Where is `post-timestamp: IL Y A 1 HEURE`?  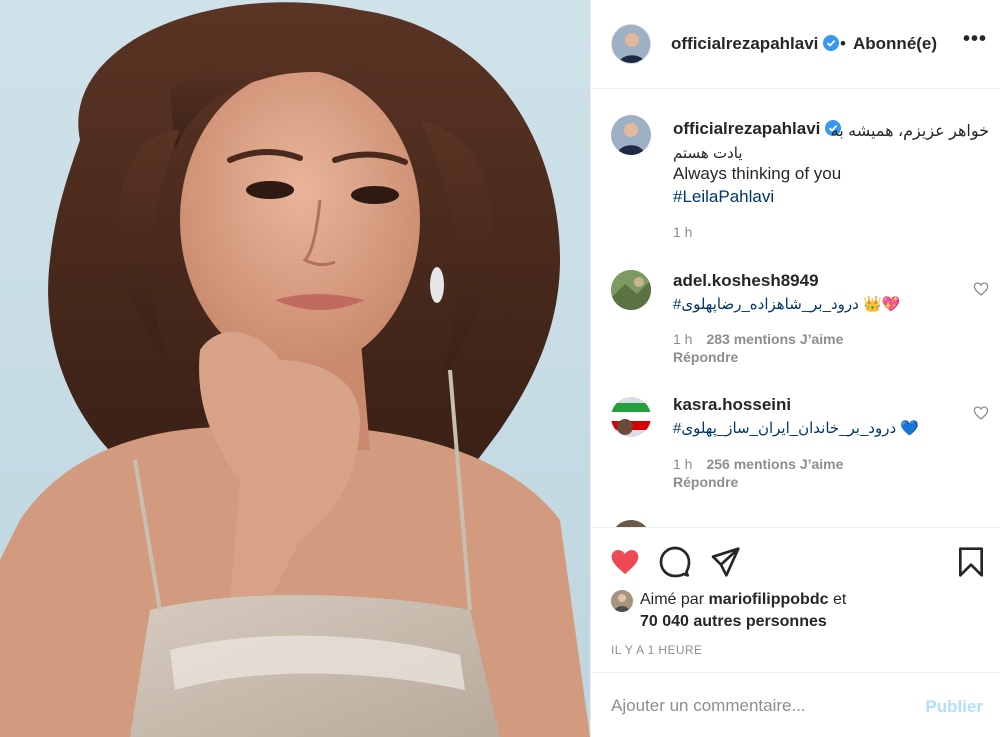
post-timestamp: IL Y A 1 HEURE is located at coordinates (656, 650).